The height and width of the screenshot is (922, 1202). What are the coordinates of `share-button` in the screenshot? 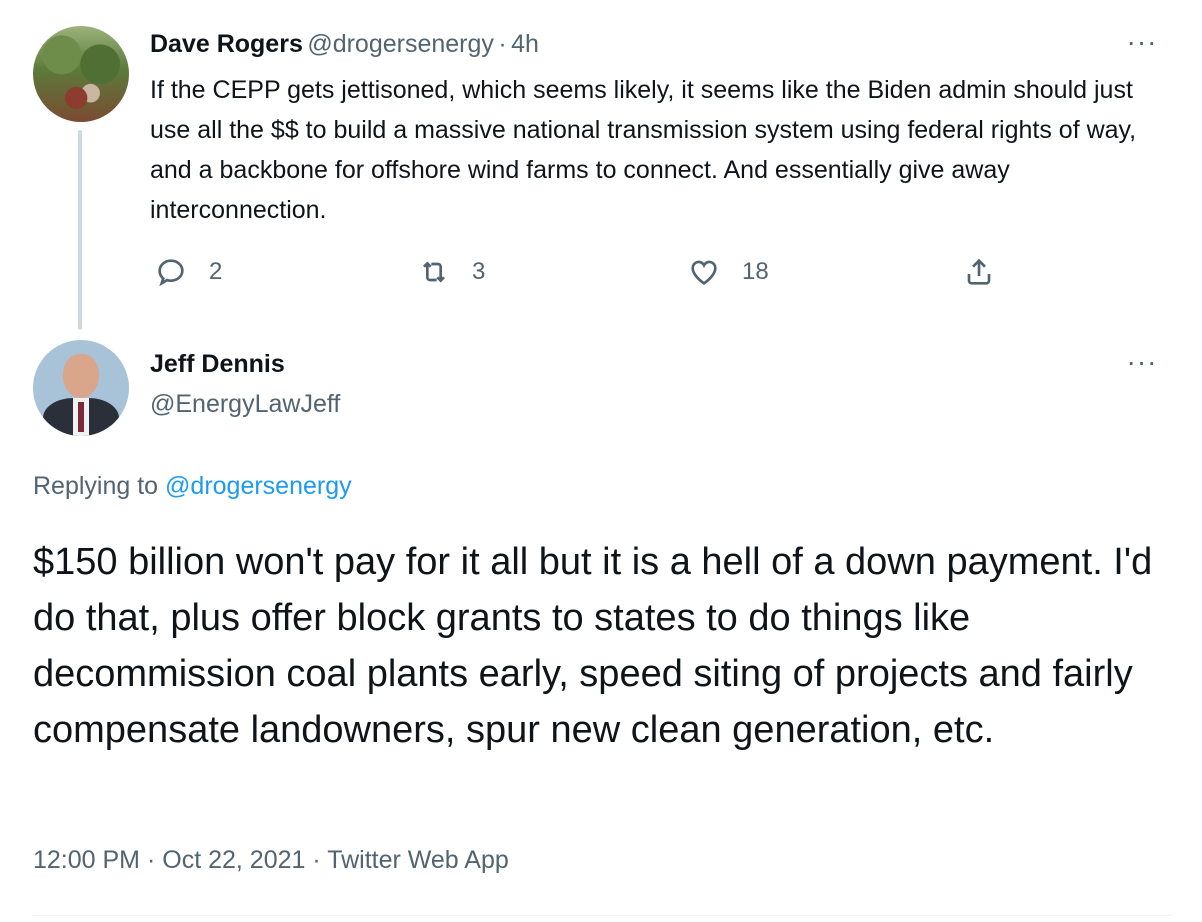 It's located at (979, 272).